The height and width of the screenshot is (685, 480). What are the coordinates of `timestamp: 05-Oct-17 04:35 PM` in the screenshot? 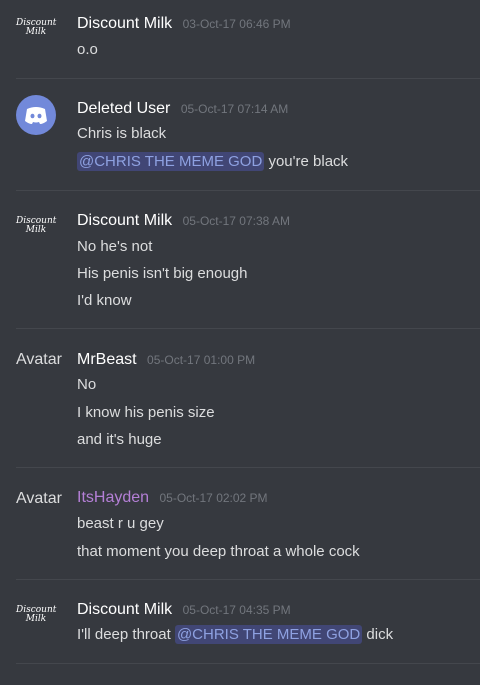 It's located at (236, 610).